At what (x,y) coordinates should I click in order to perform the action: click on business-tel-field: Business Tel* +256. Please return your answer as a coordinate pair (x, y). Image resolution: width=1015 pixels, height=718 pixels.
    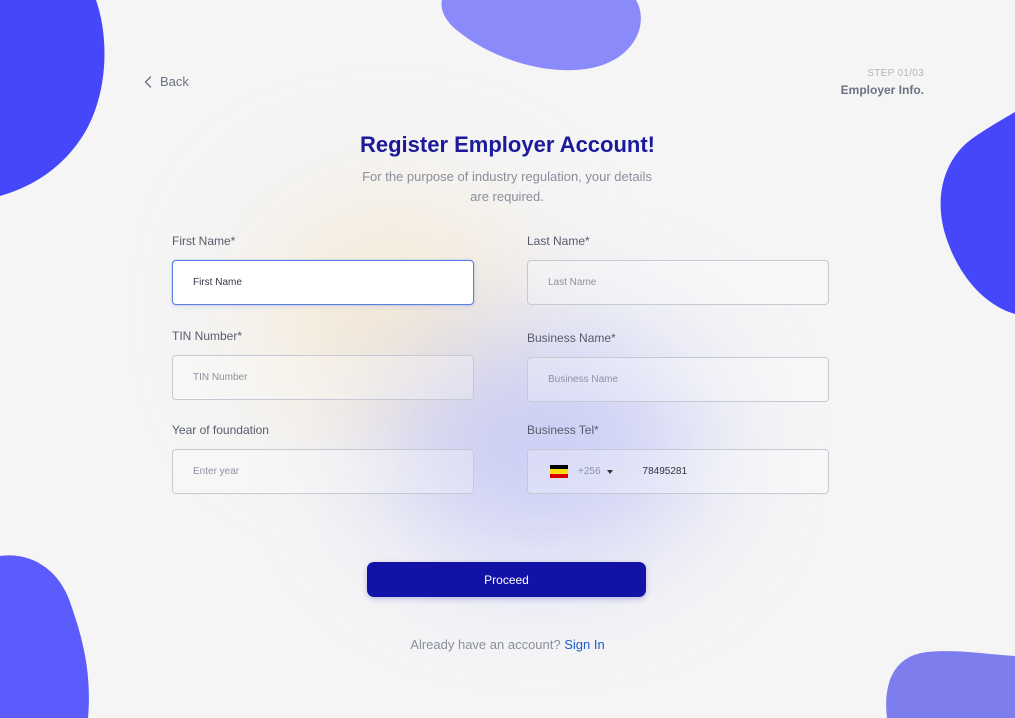
    Looking at the image, I should click on (678, 458).